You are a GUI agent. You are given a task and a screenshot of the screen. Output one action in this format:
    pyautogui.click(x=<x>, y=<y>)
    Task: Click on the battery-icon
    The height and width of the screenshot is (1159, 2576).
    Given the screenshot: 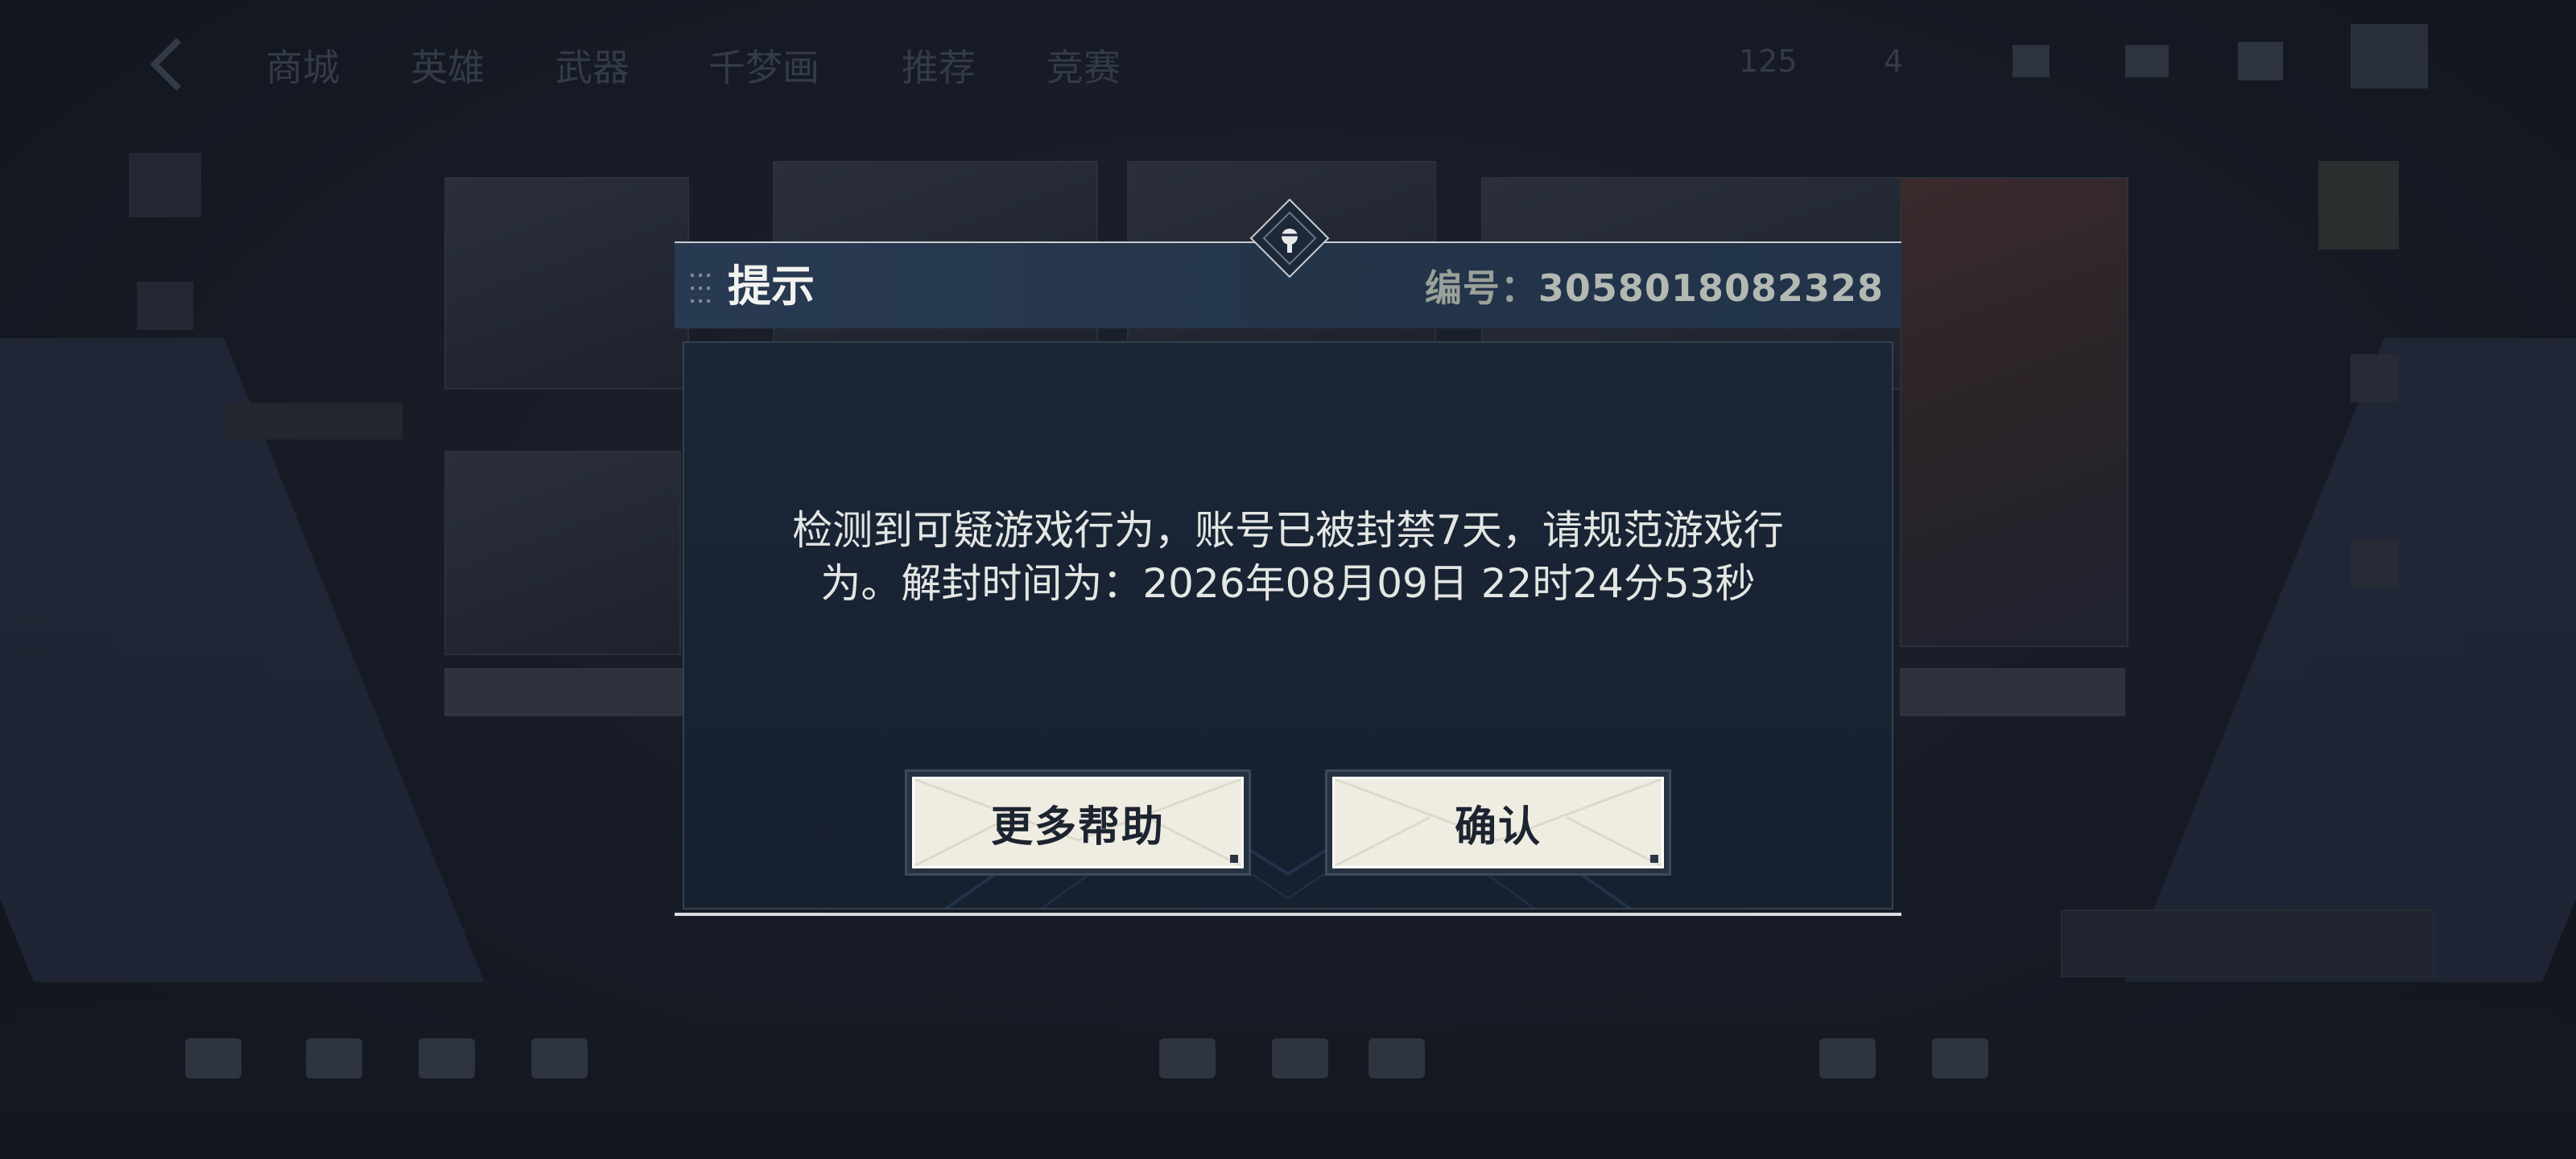 What is the action you would take?
    pyautogui.click(x=2147, y=61)
    